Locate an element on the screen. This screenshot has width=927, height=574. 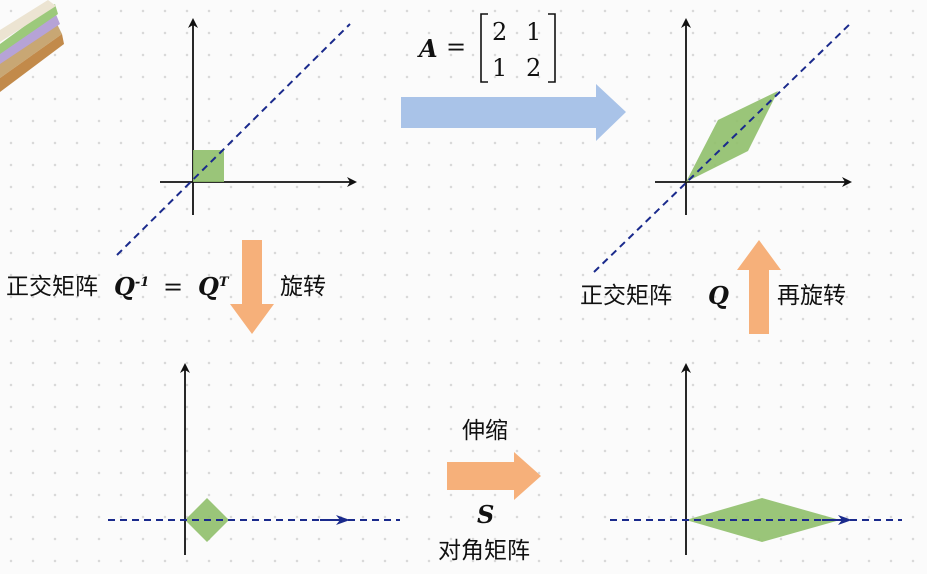
diagonal-matrix-label: 对角矩阵 is located at coordinates (484, 551).